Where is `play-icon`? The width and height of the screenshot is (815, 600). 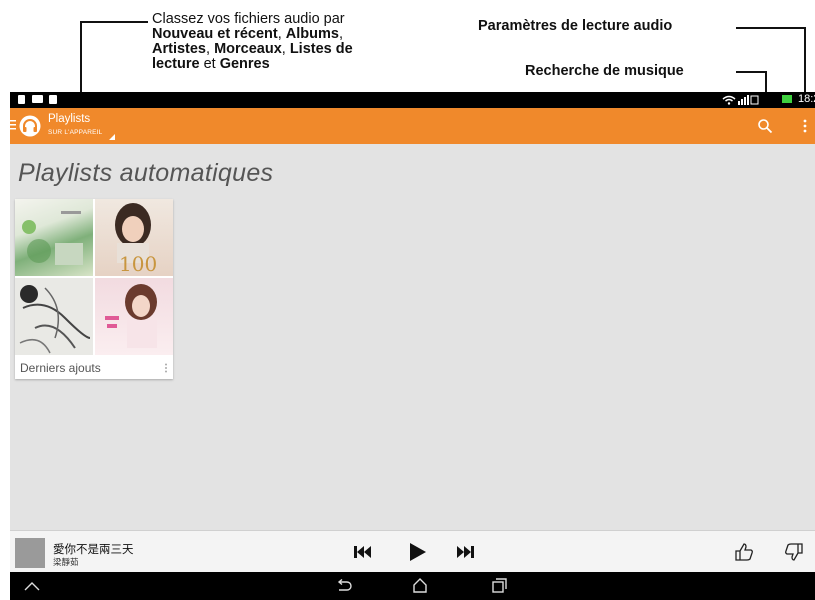
play-icon is located at coordinates (418, 552).